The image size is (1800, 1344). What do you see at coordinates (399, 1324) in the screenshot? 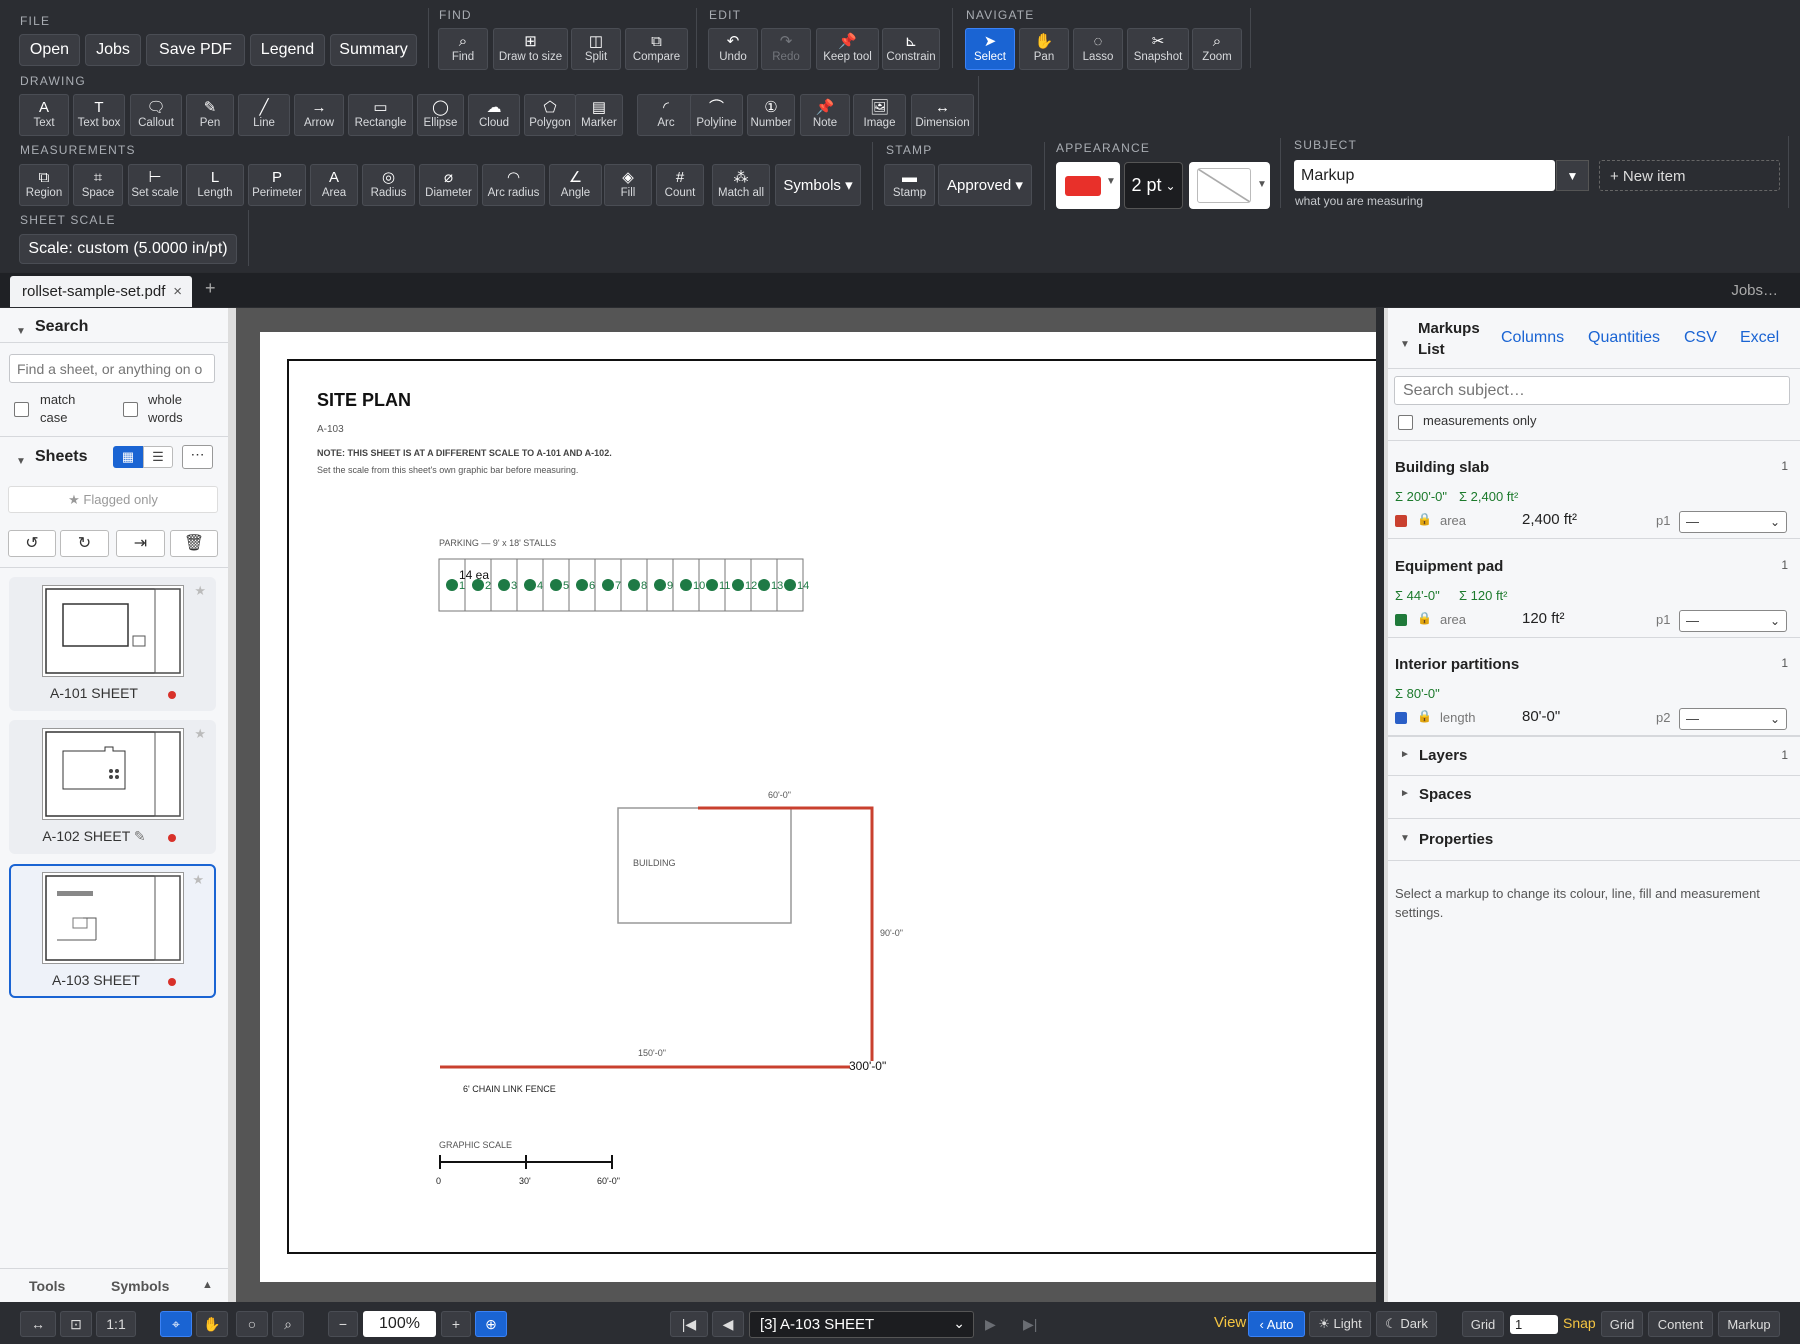
I see `zoom-level-input: 100%` at bounding box center [399, 1324].